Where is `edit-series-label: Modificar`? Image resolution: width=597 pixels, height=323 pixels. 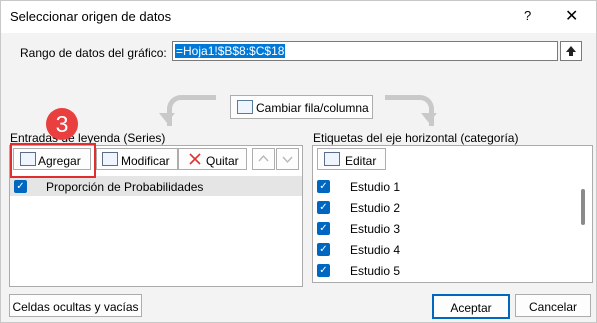
edit-series-label: Modificar is located at coordinates (145, 161).